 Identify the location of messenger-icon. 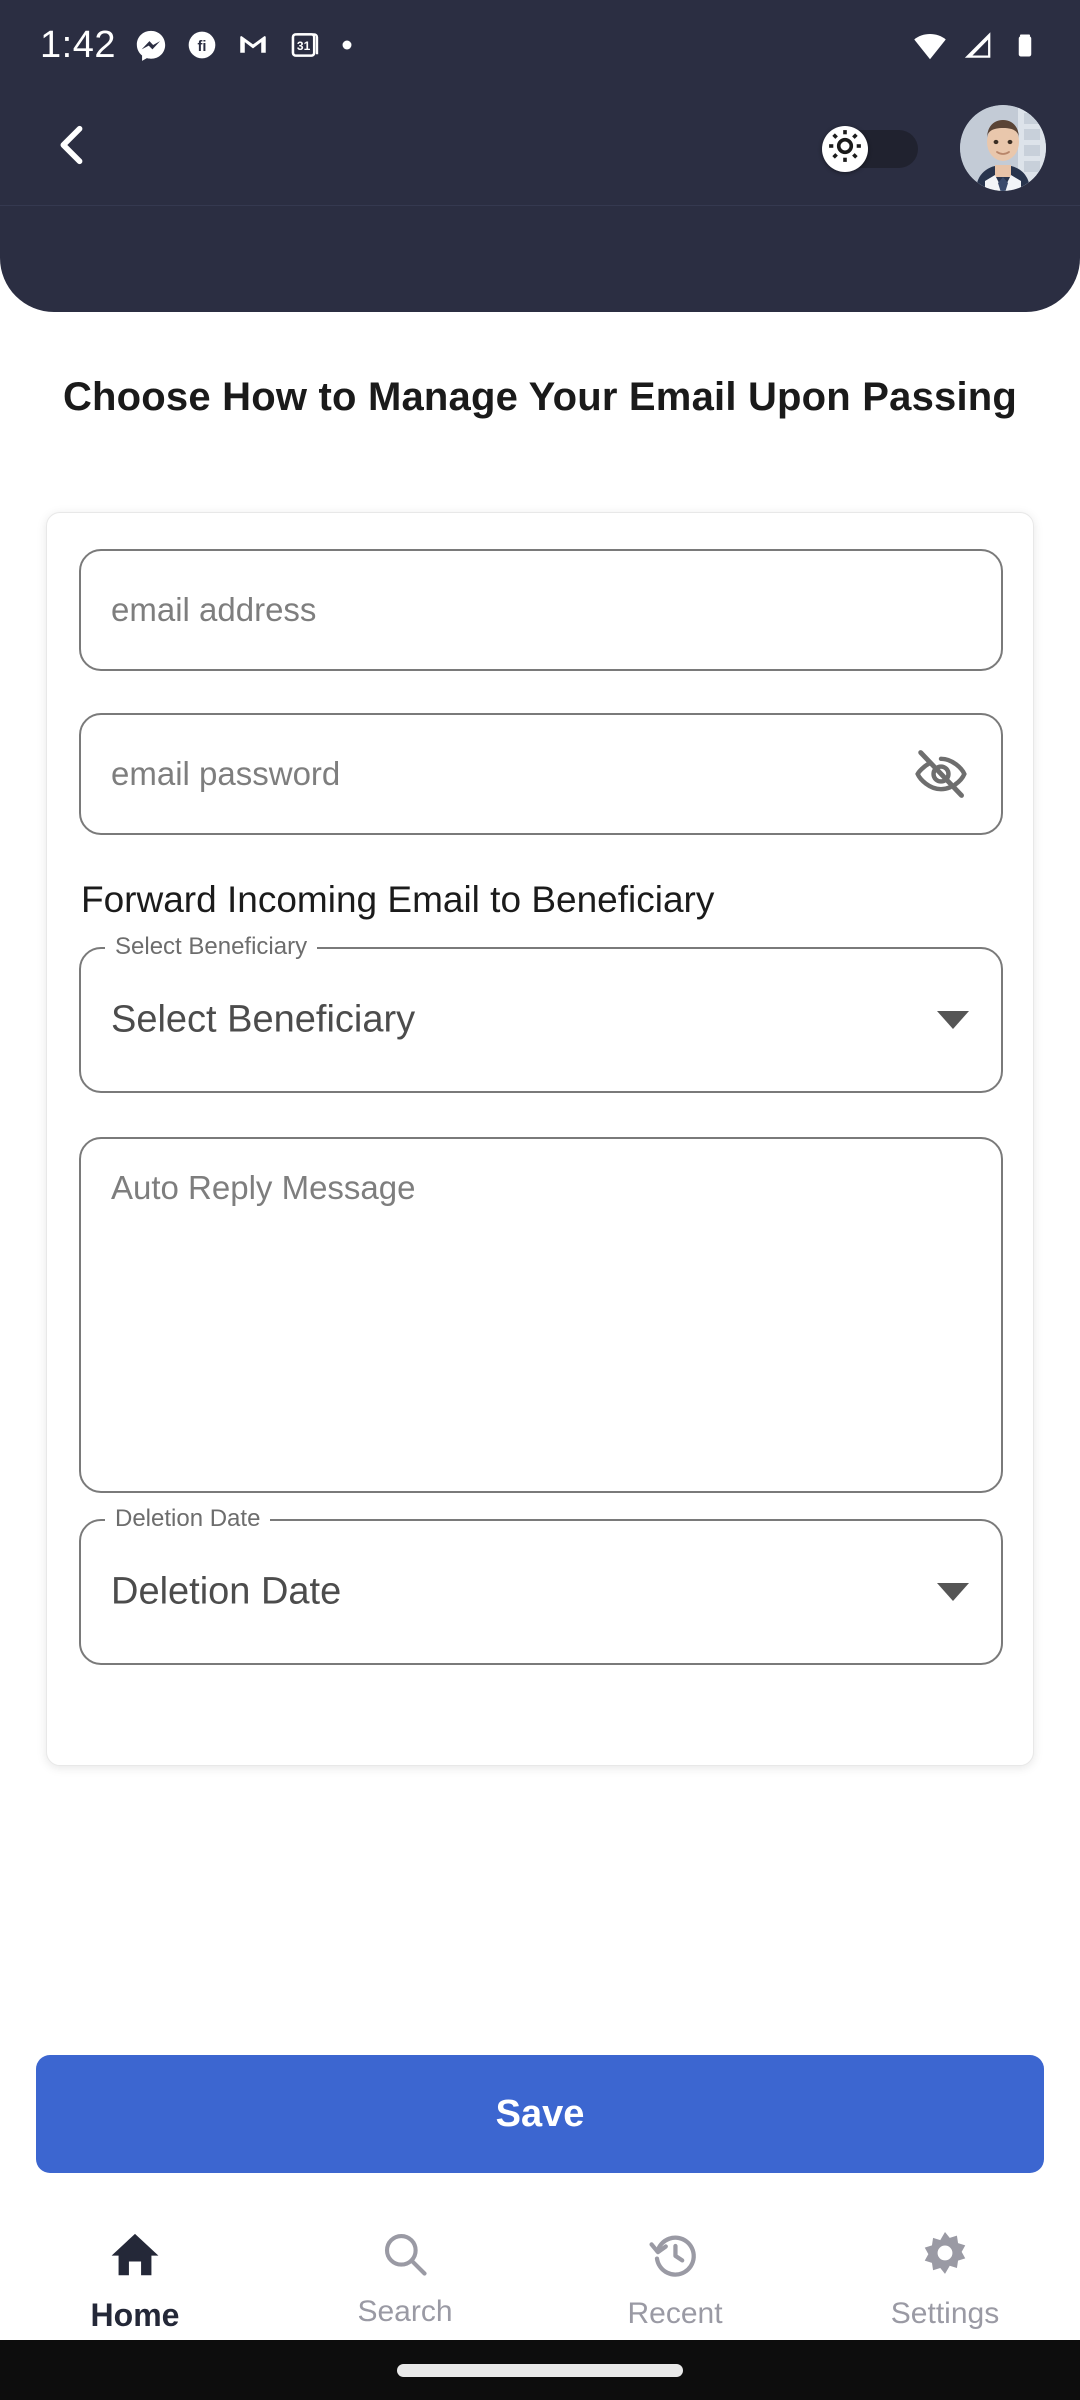
(151, 45).